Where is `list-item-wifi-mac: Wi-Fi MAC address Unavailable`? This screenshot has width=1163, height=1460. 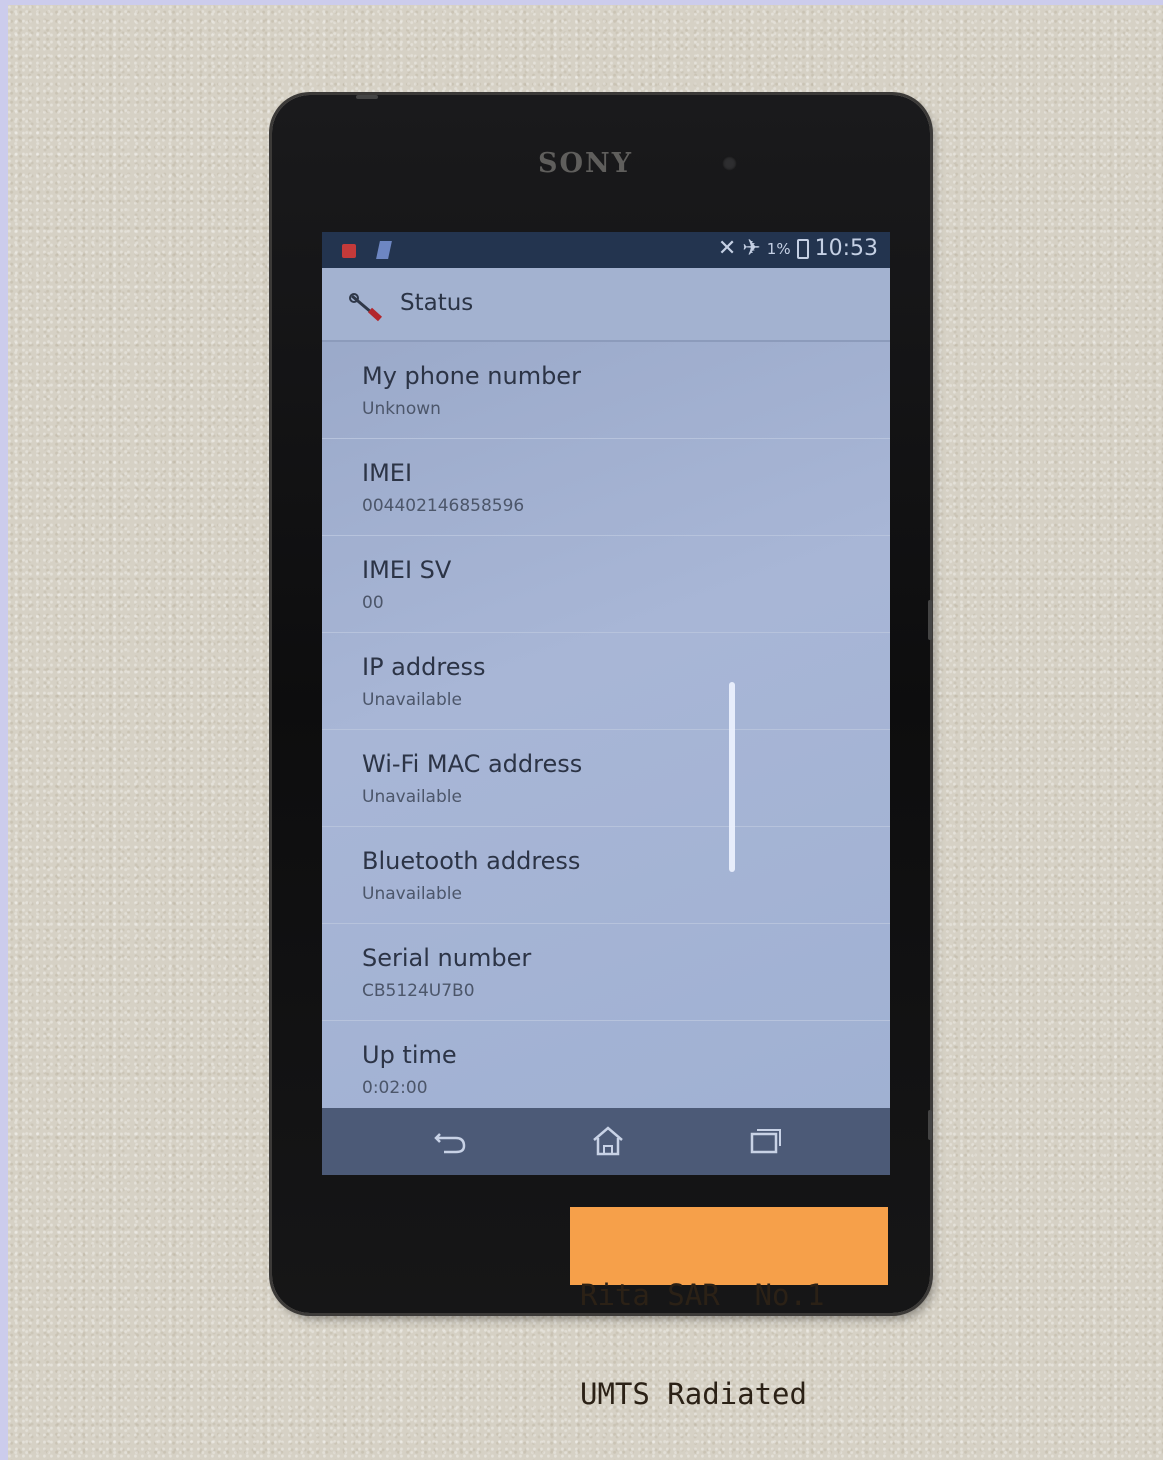 list-item-wifi-mac: Wi-Fi MAC address Unavailable is located at coordinates (606, 778).